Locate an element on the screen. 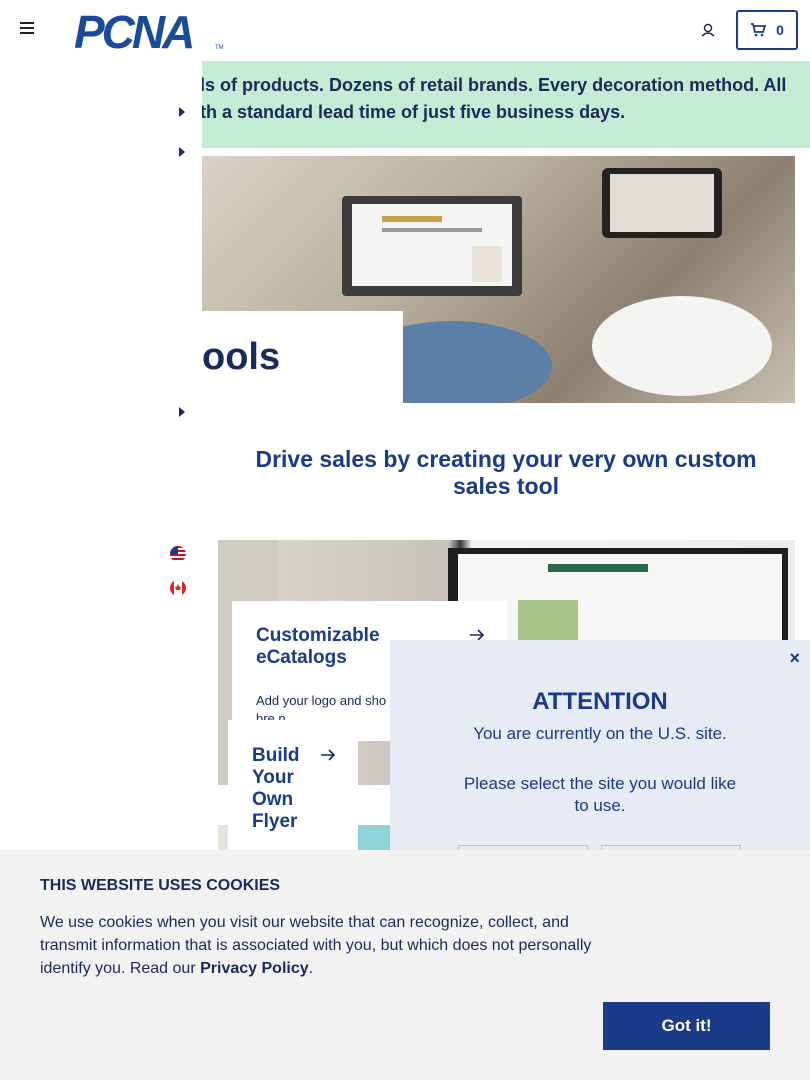 The height and width of the screenshot is (1080, 810). svg-text: PCNA is located at coordinates (133, 30).